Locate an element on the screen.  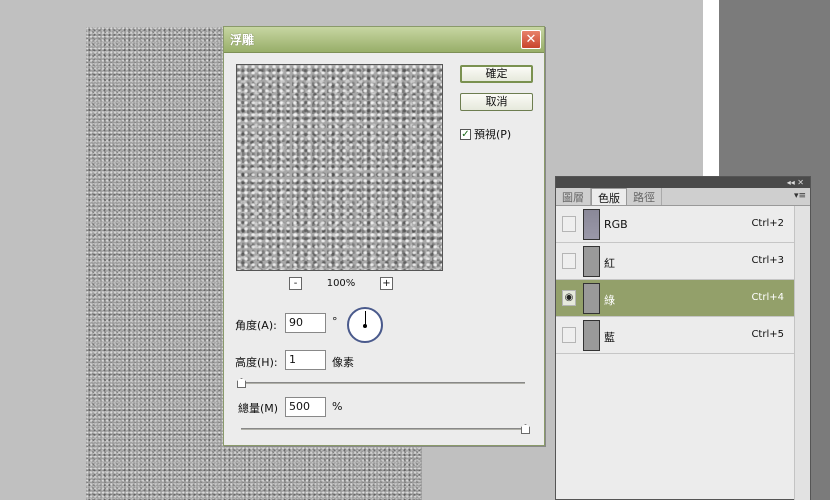
panel-header: ◂◂ ✕ is located at coordinates (683, 182).